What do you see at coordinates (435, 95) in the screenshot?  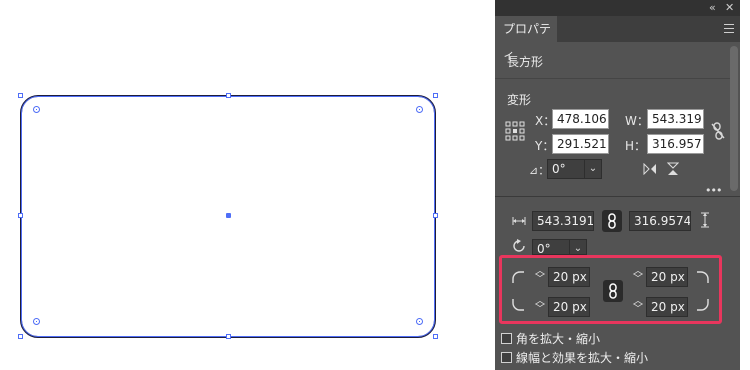 I see `handle-top-right` at bounding box center [435, 95].